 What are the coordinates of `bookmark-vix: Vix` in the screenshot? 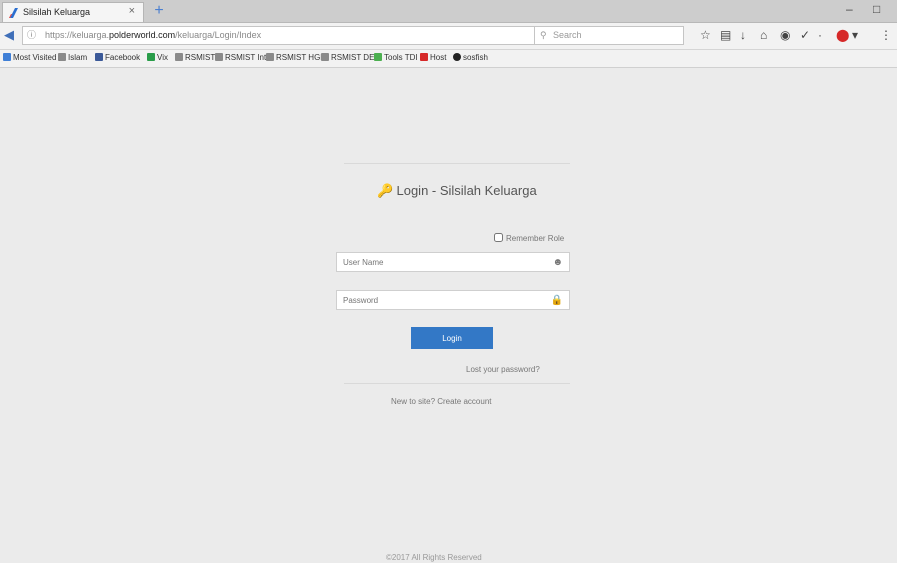 It's located at (157, 57).